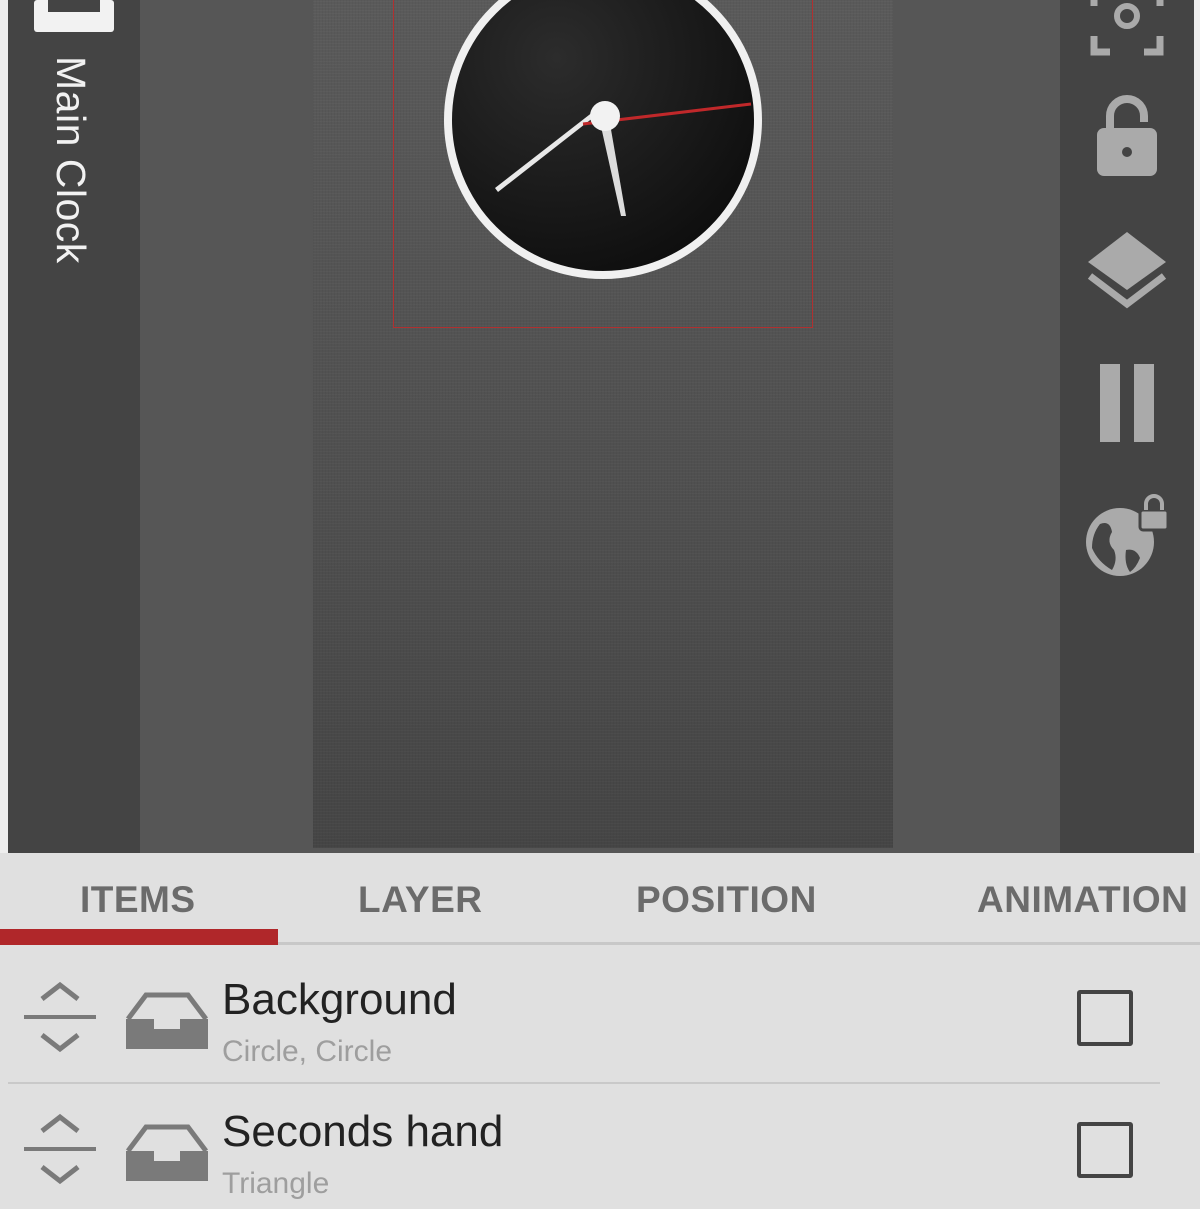 Image resolution: width=1200 pixels, height=1209 pixels. Describe the element at coordinates (74, 426) in the screenshot. I see `left-toolbar: Main Clock` at that location.